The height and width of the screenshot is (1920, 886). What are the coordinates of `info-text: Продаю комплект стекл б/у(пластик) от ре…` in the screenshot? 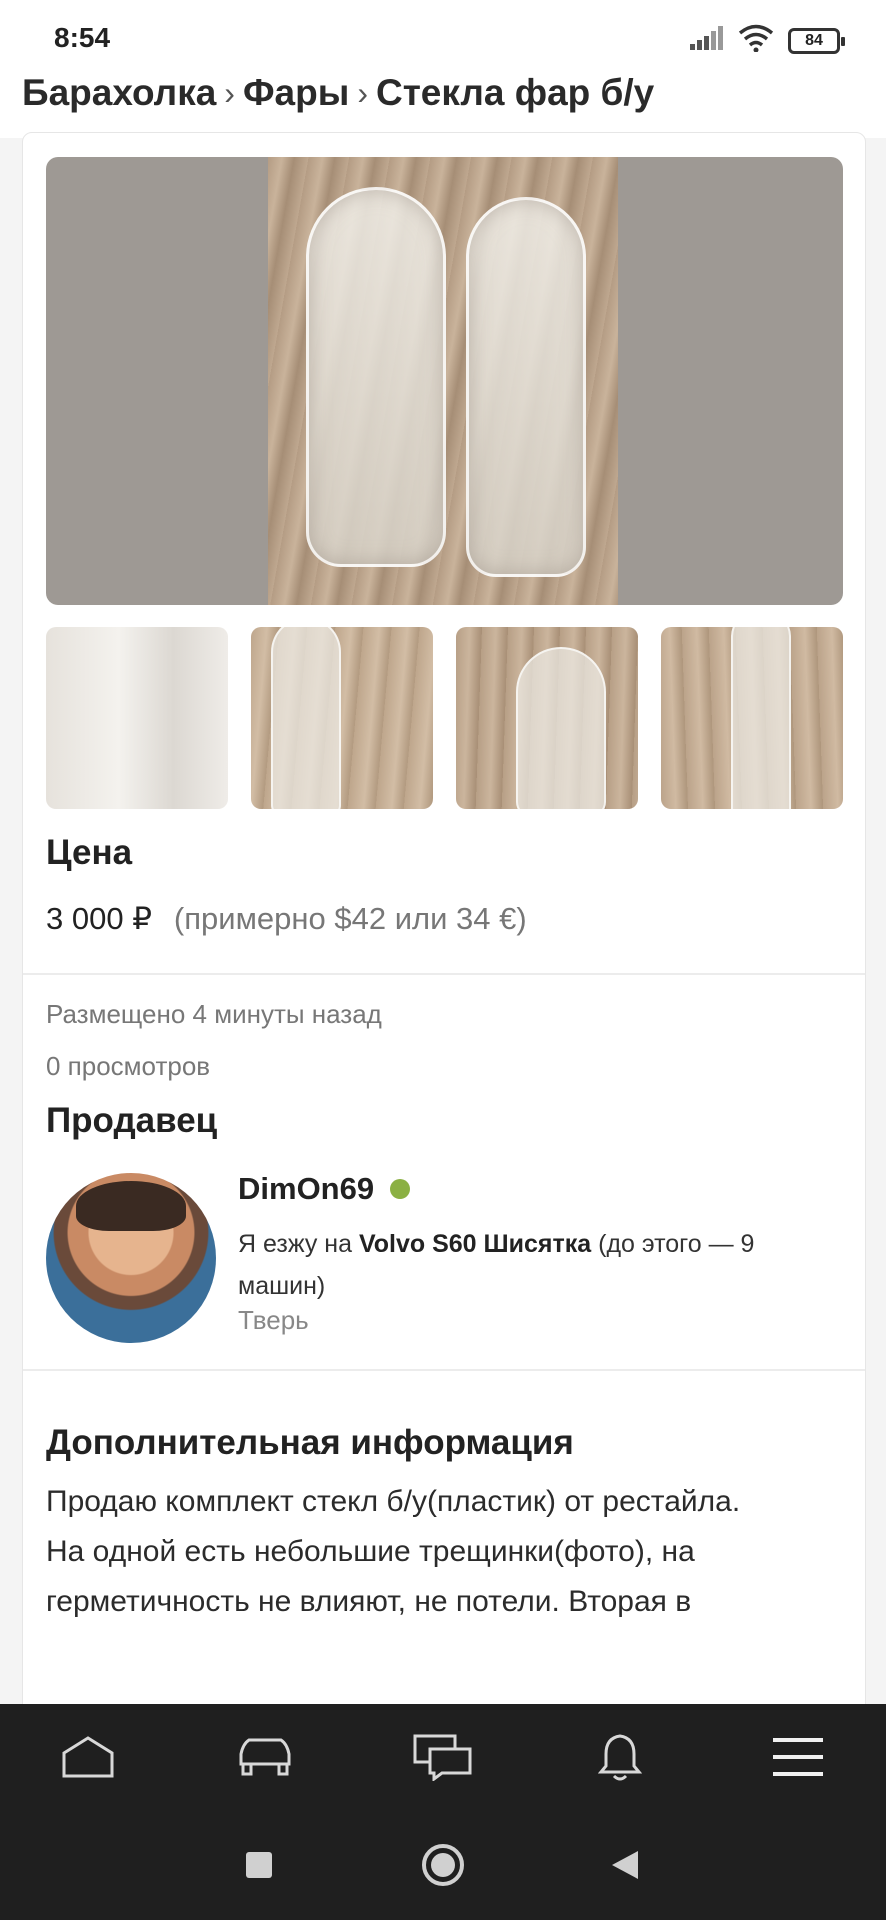 It's located at (441, 1552).